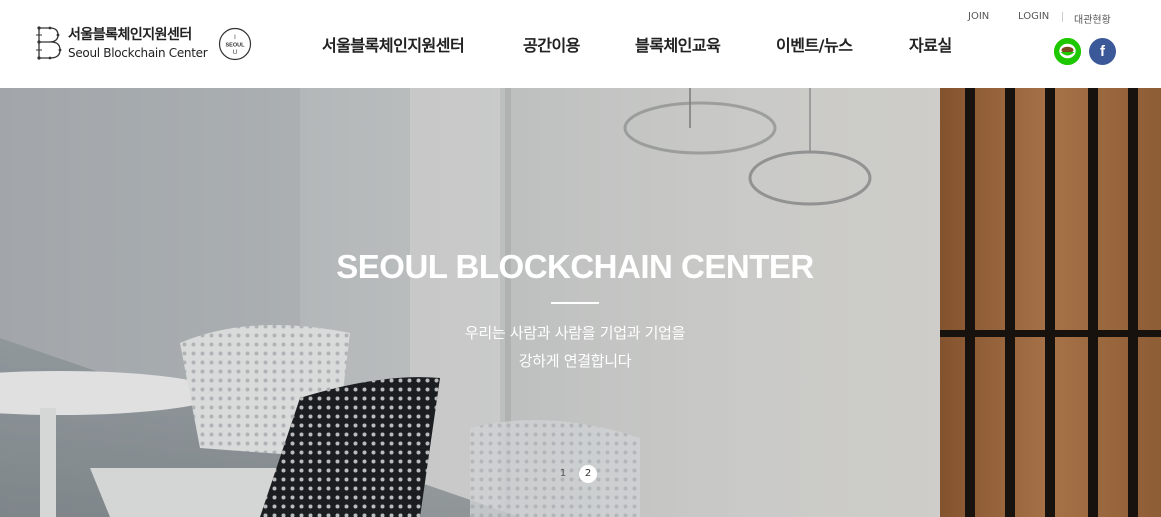 Image resolution: width=1161 pixels, height=517 pixels. I want to click on join-link: JOIN, so click(978, 16).